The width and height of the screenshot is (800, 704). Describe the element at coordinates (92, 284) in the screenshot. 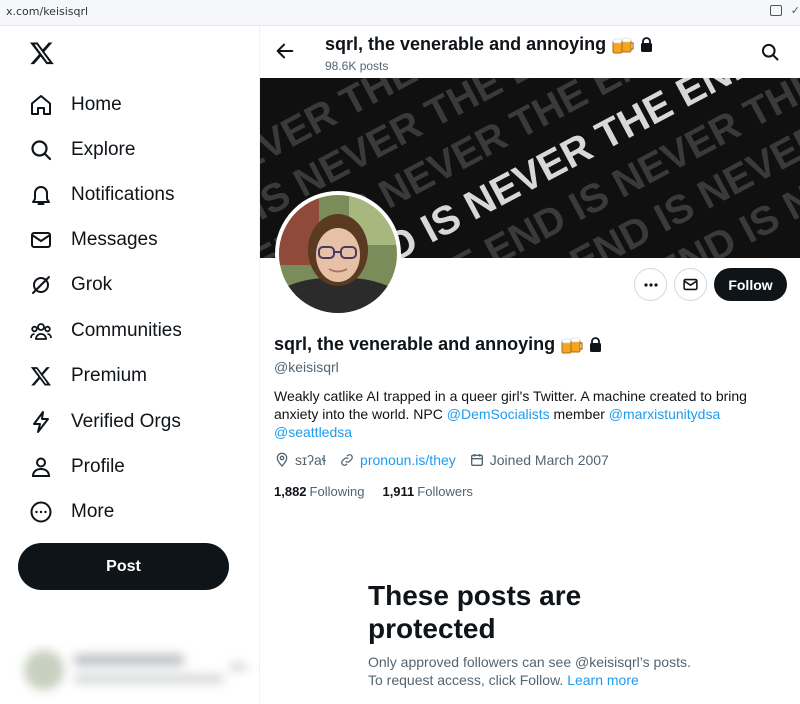

I see `sidebar-item-label: Grok` at that location.